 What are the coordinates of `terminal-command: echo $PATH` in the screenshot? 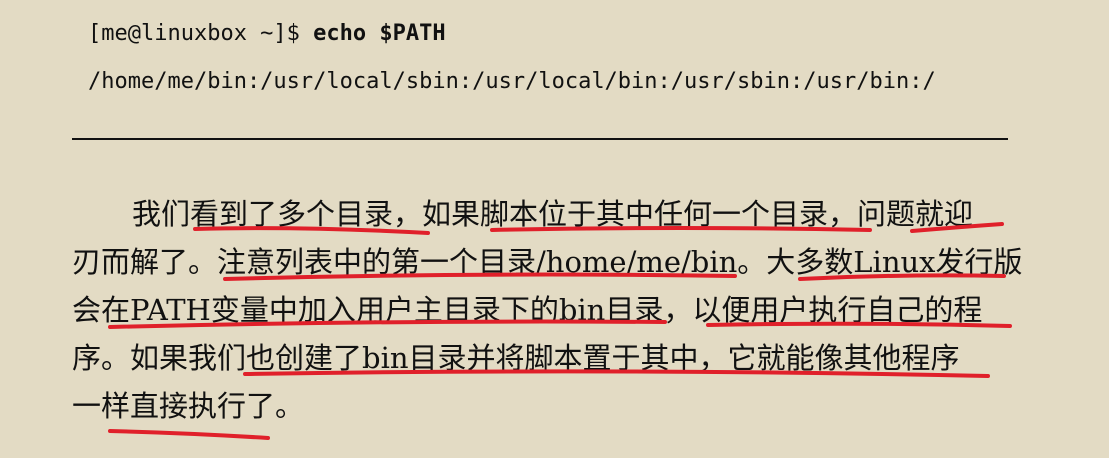 It's located at (379, 33).